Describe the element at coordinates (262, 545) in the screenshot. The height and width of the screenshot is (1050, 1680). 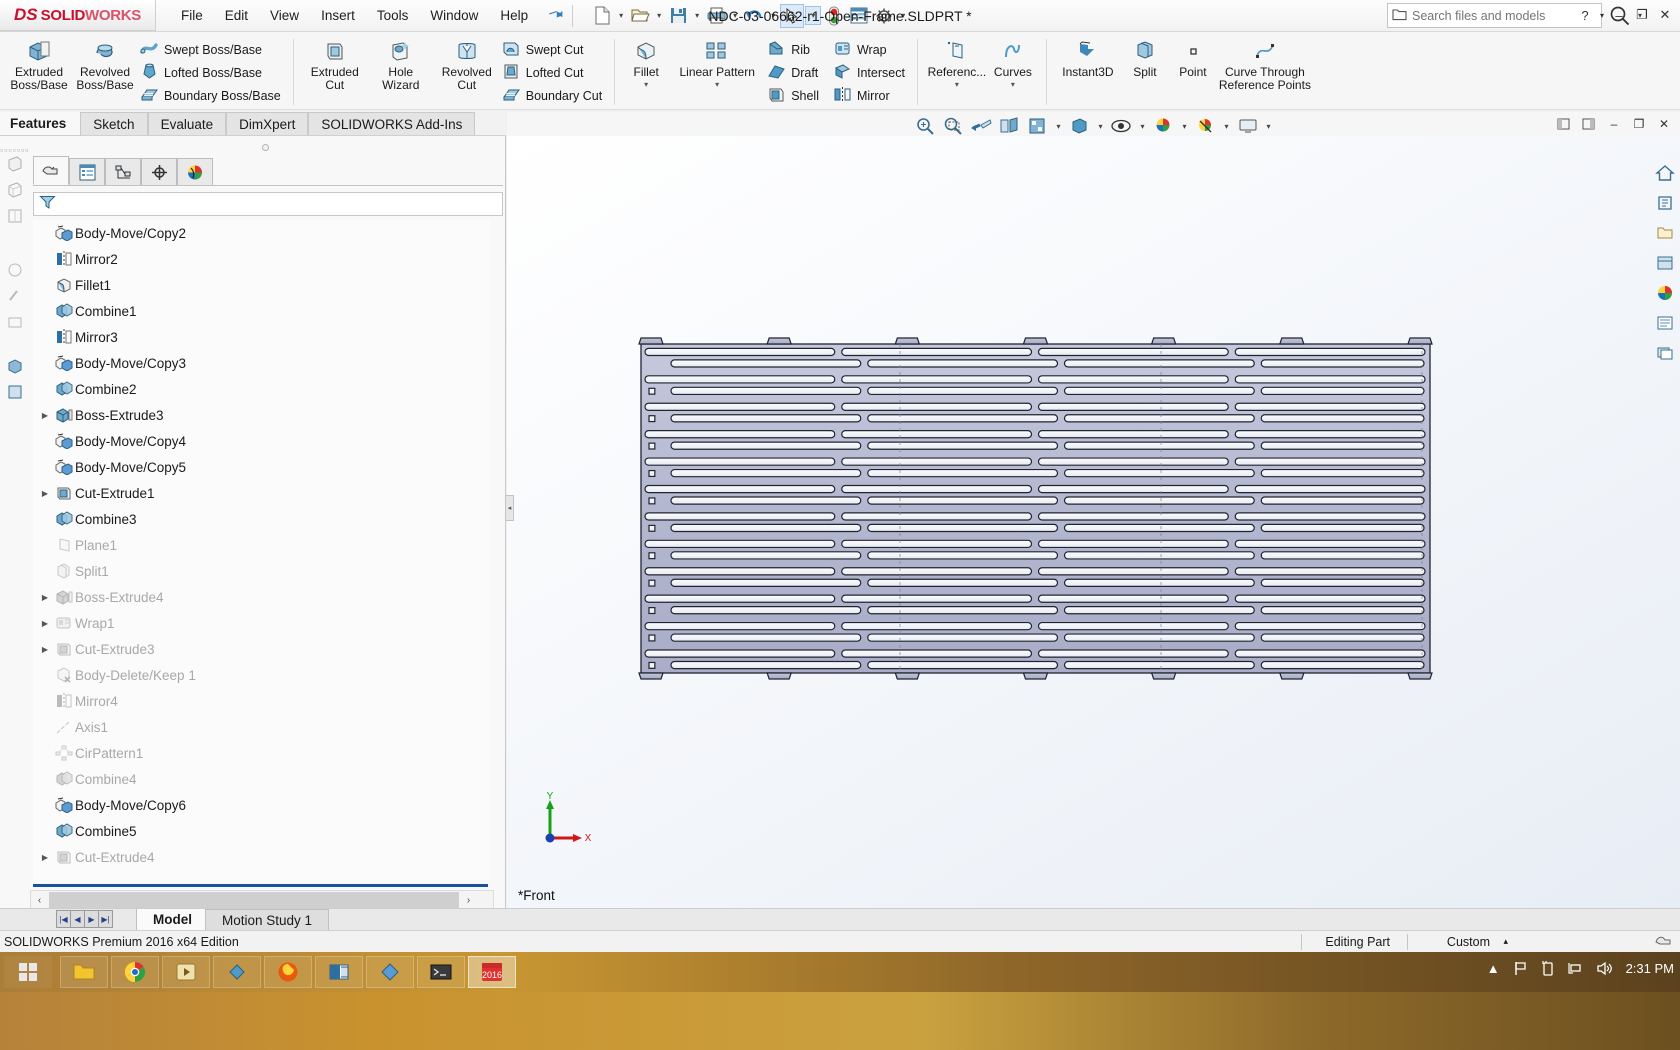
I see `feature-tree-item: Plane1` at that location.